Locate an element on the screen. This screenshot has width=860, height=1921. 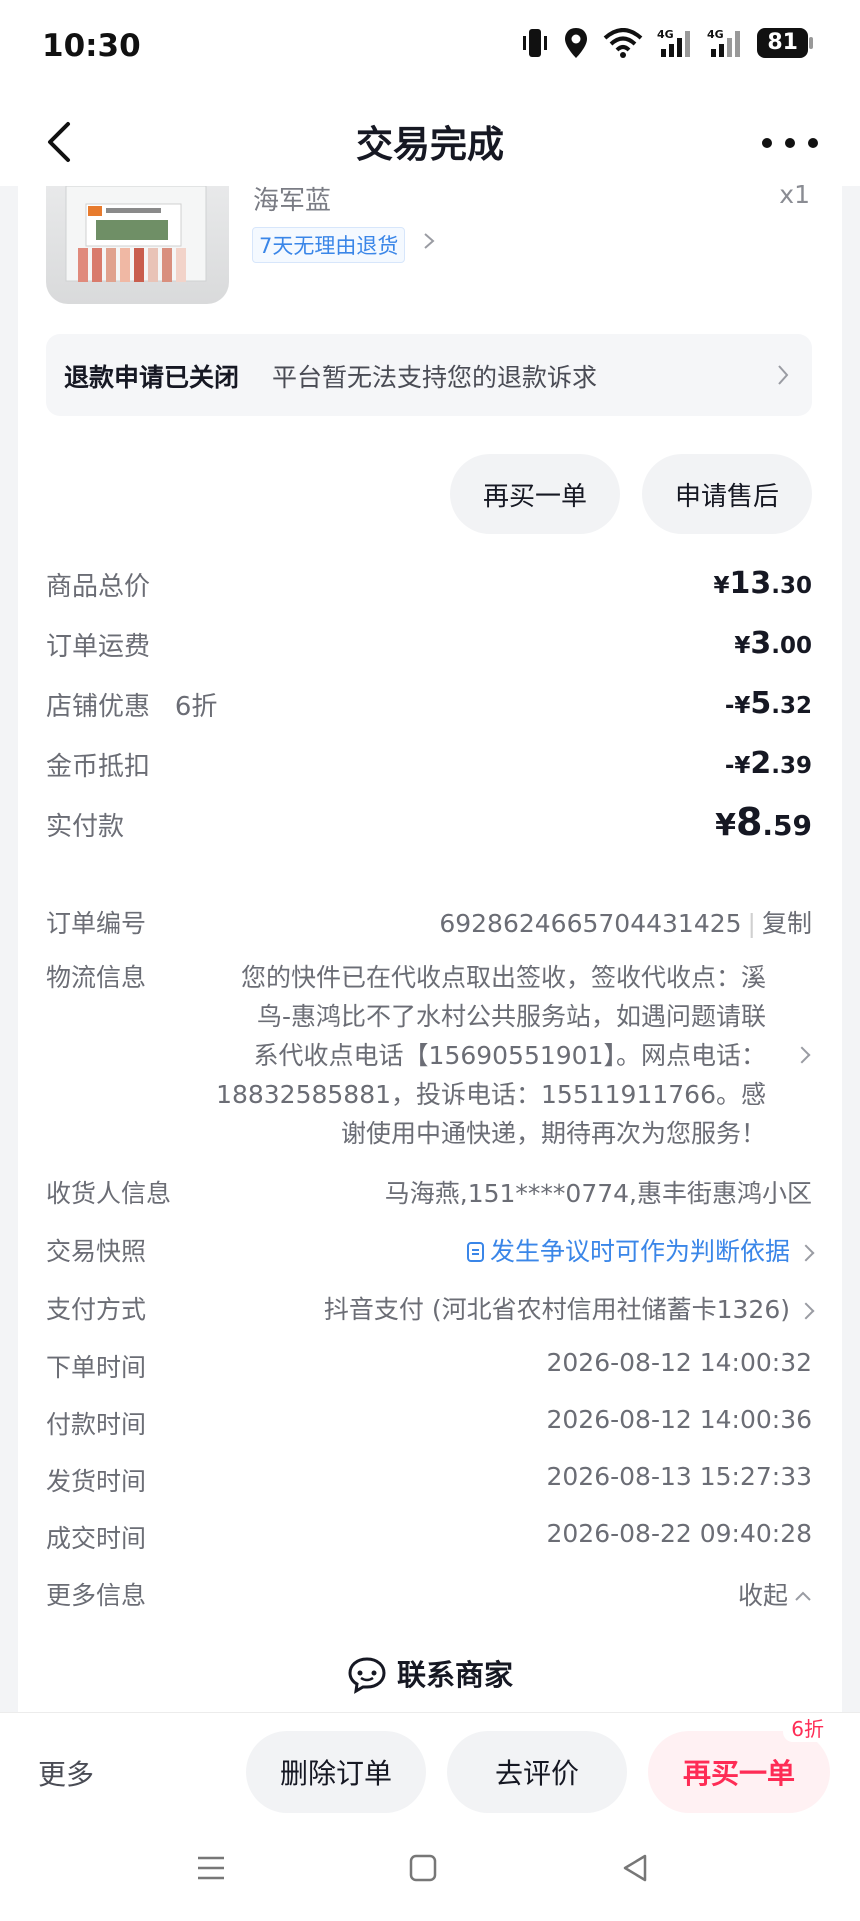
payment-label: 支付方式 is located at coordinates (96, 1309).